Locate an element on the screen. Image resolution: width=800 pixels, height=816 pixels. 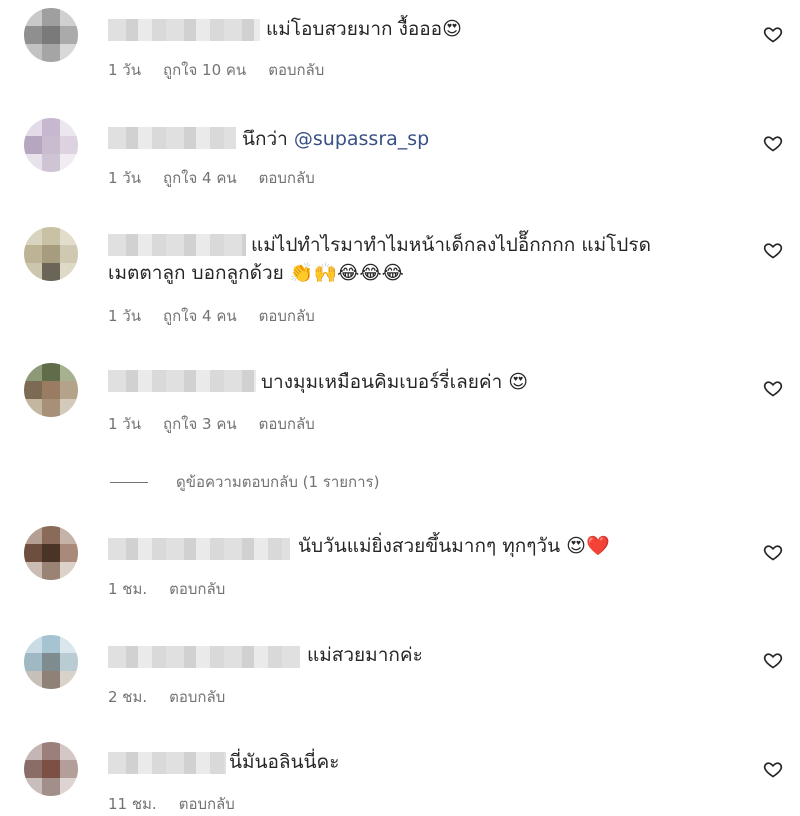
comment-meta: 1 วัน ถูกใจ 10 คน ตอบกลับ is located at coordinates (227, 70).